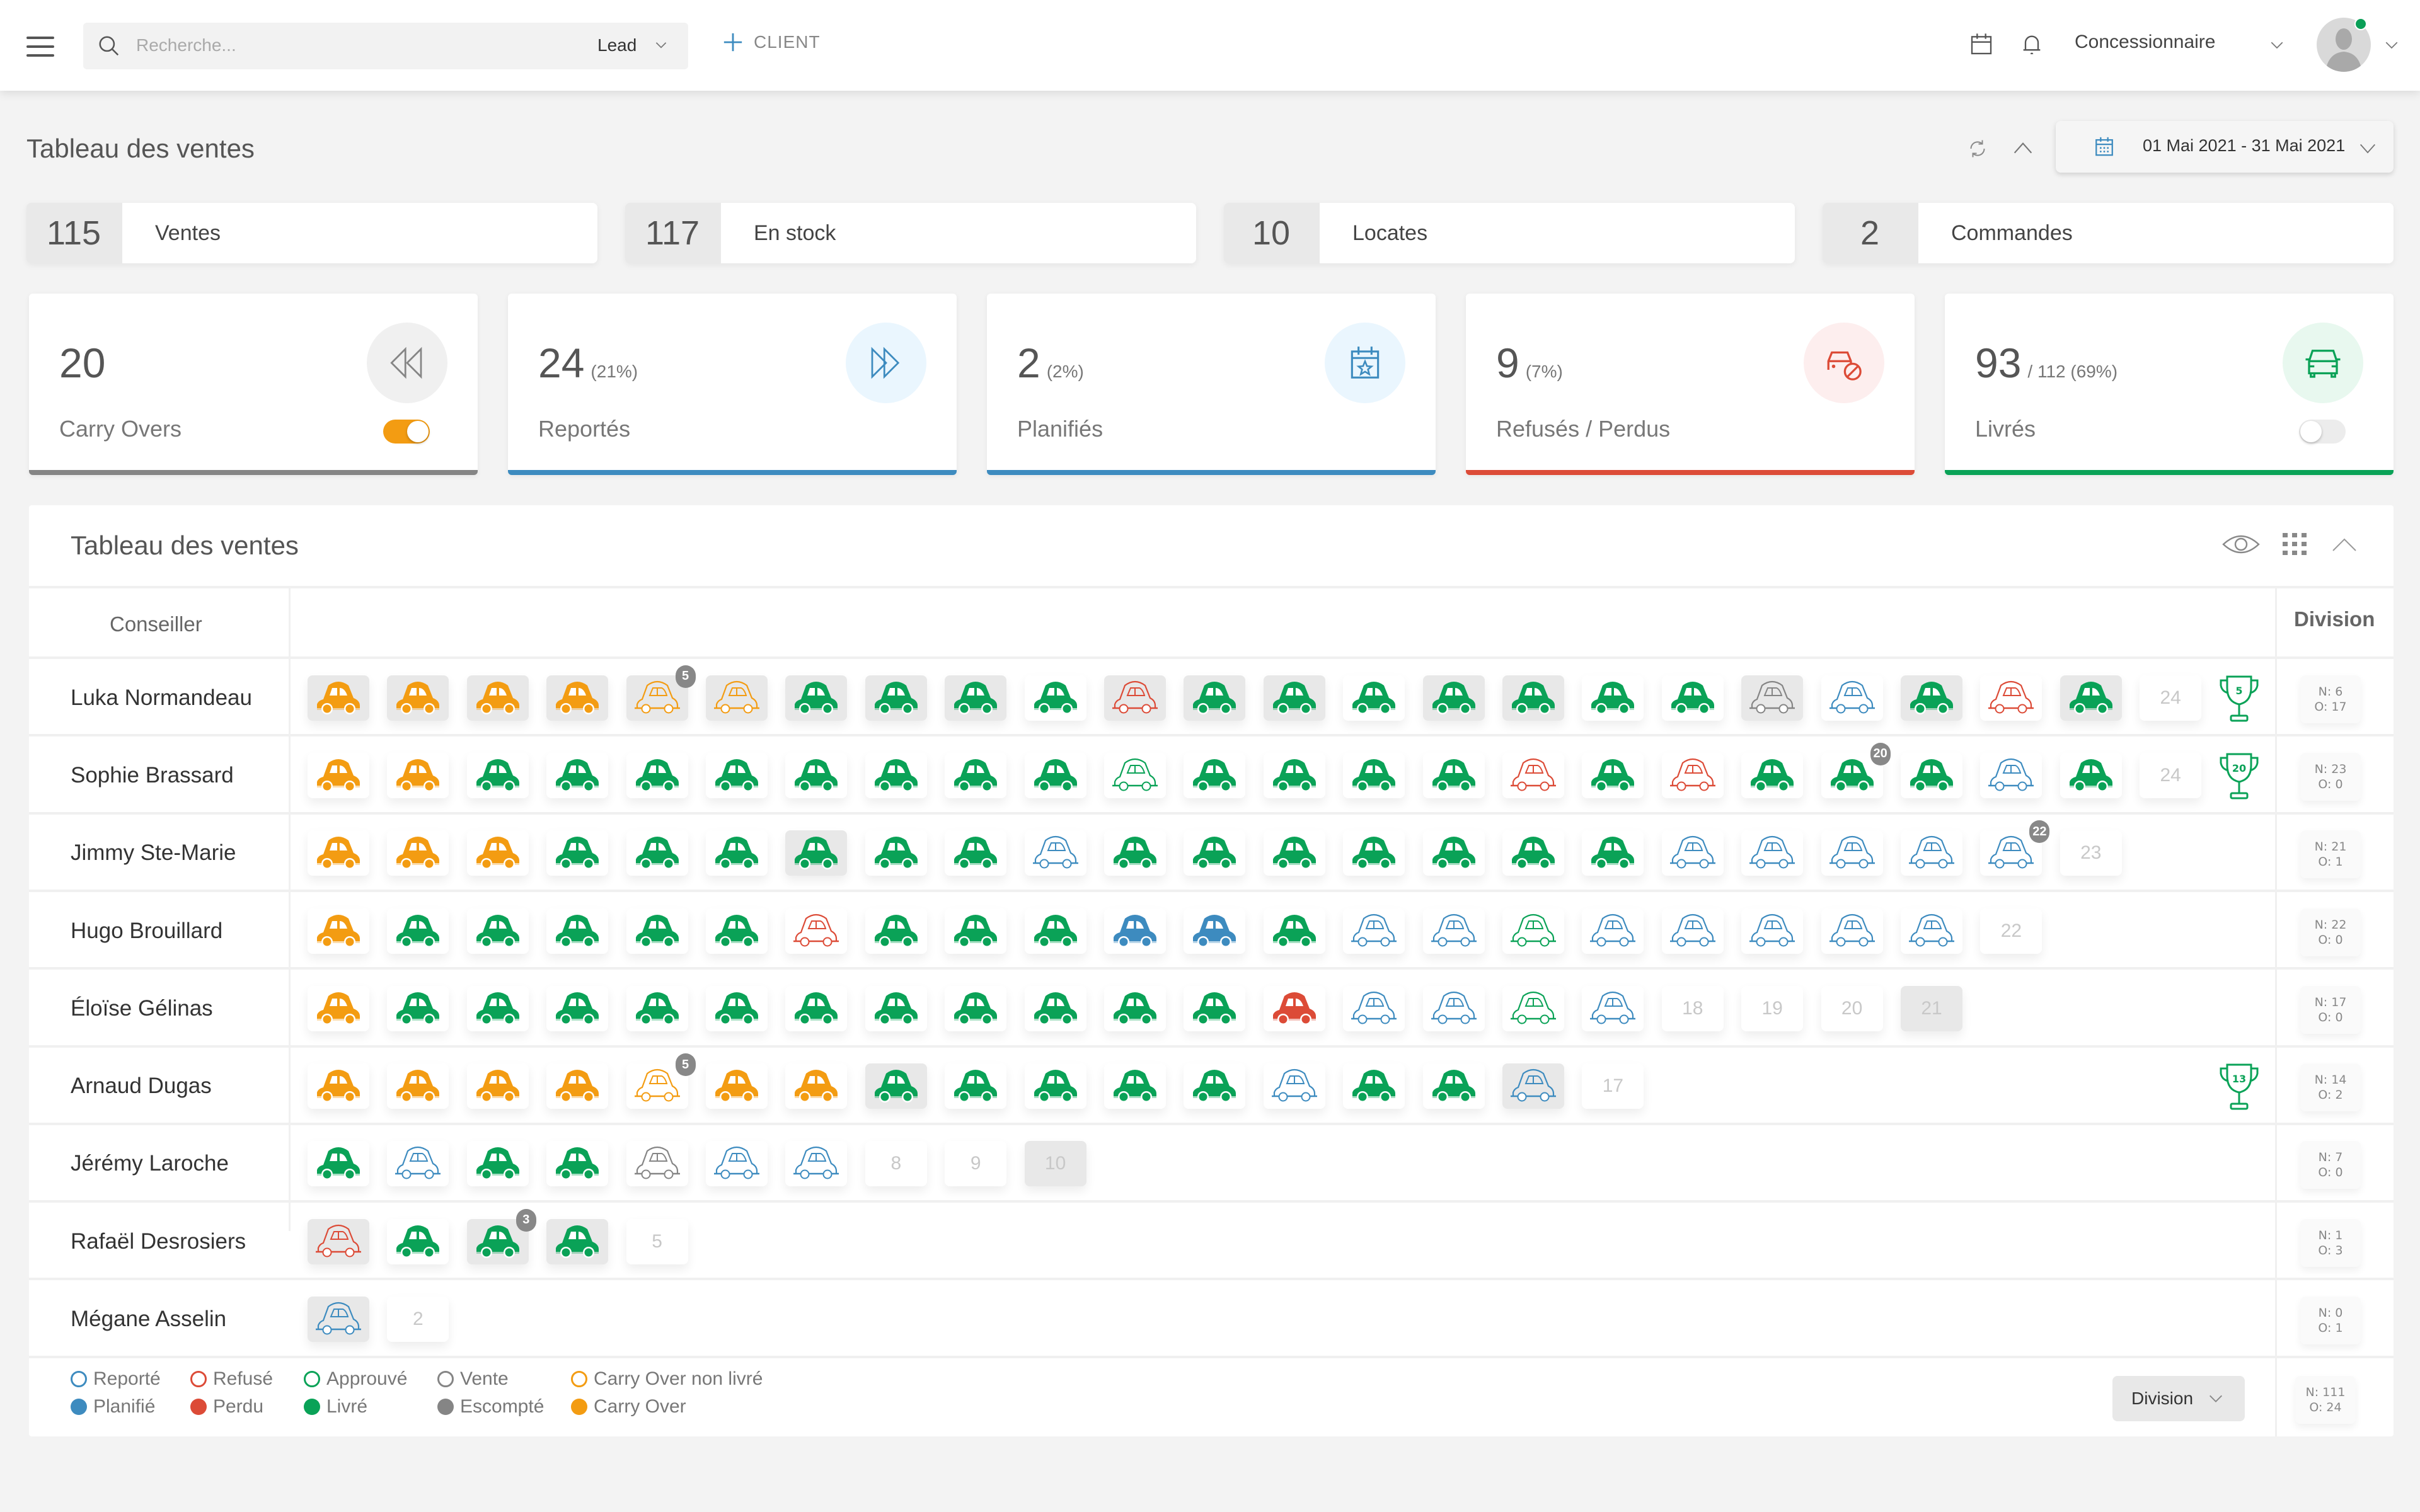 This screenshot has width=2420, height=1512. I want to click on advisor-name: Arnaud Dugas, so click(142, 1086).